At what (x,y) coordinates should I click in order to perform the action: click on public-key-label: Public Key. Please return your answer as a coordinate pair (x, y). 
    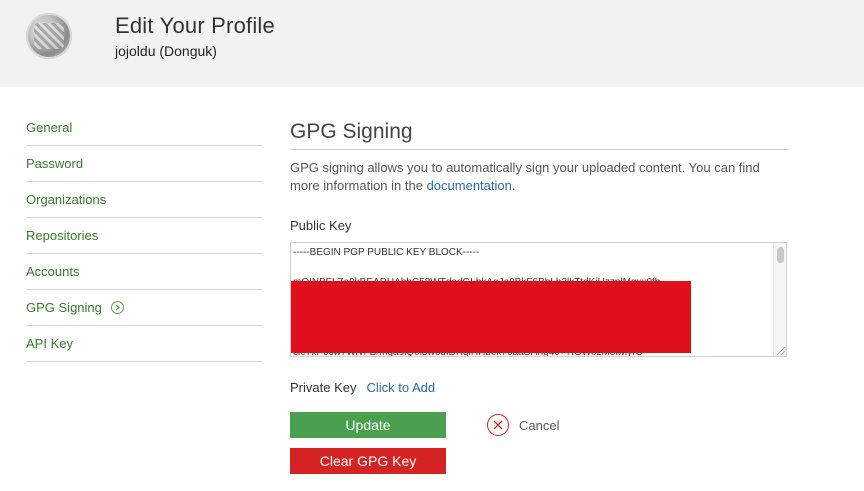
    Looking at the image, I should click on (321, 225).